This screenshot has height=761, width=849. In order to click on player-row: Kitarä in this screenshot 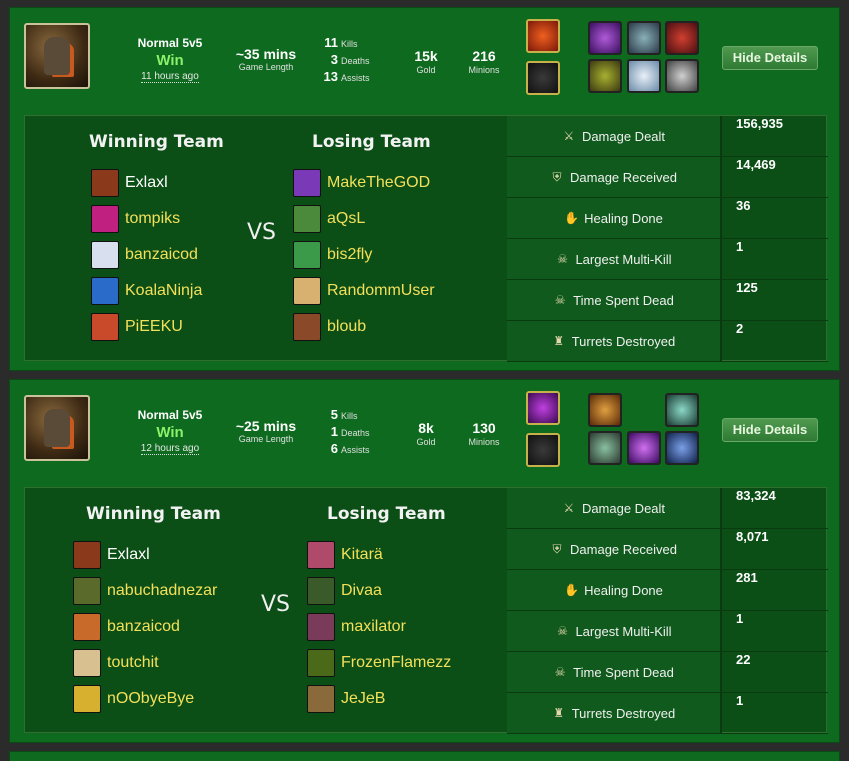, I will do `click(345, 555)`.